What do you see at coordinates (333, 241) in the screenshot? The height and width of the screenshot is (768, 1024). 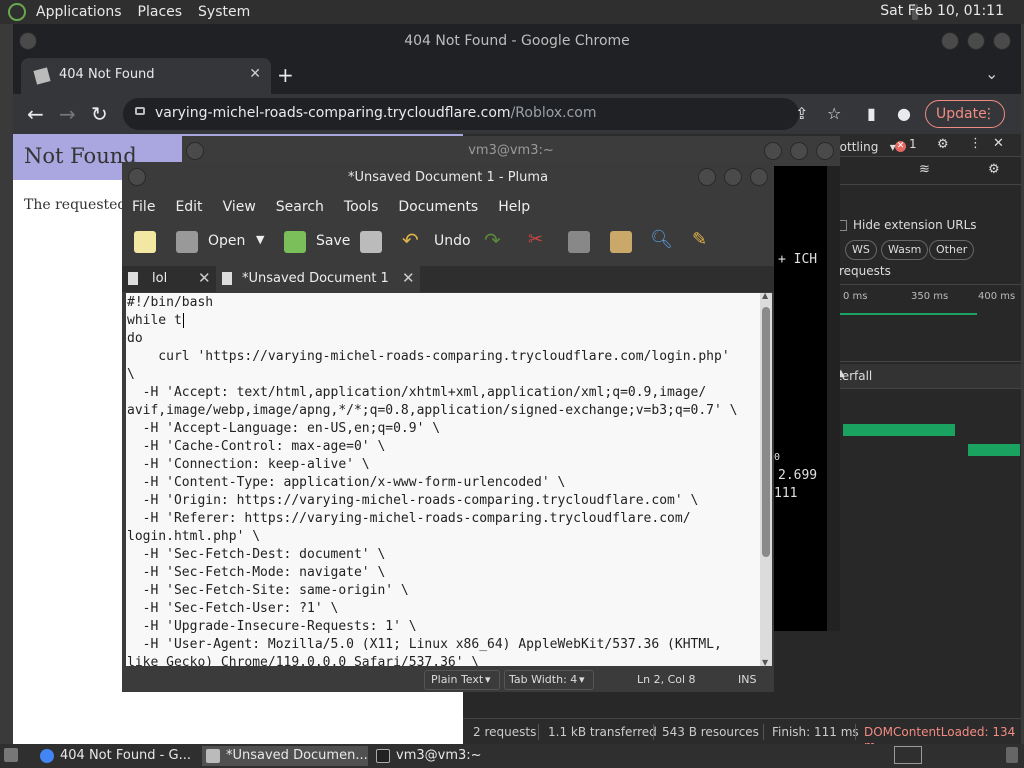 I see `save-button: Save` at bounding box center [333, 241].